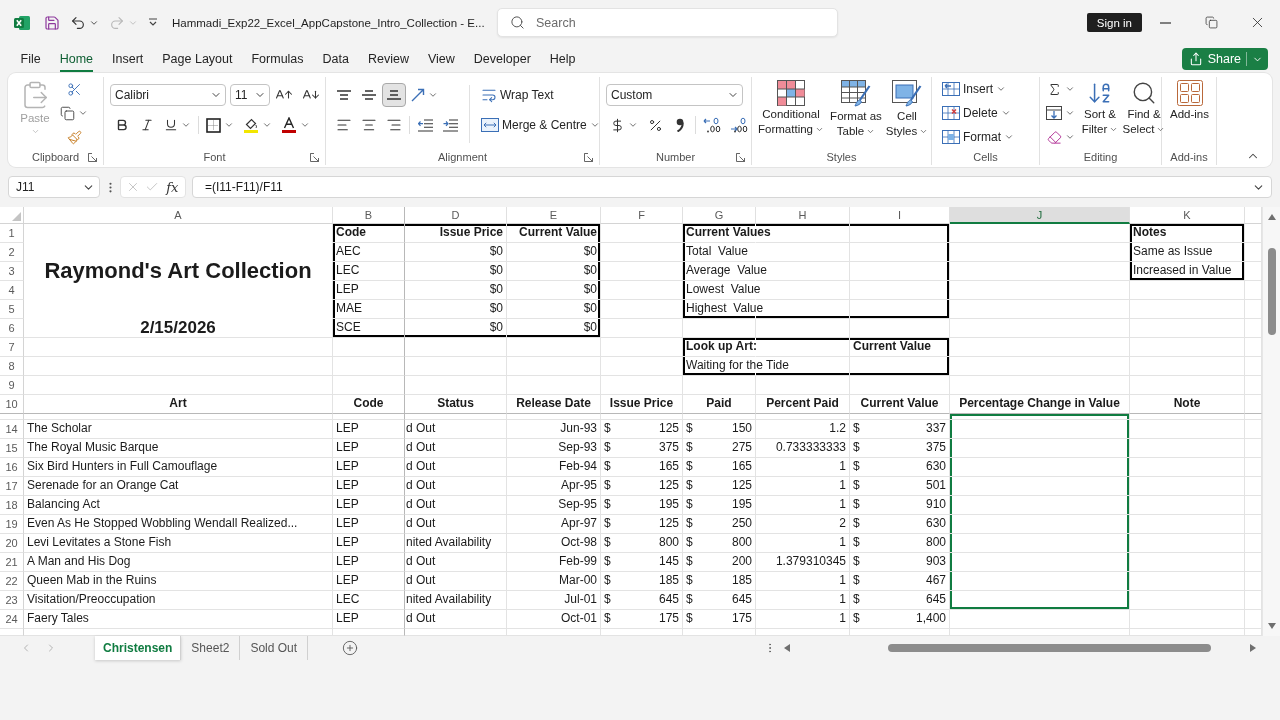  What do you see at coordinates (54, 187) in the screenshot?
I see `name-box: J11` at bounding box center [54, 187].